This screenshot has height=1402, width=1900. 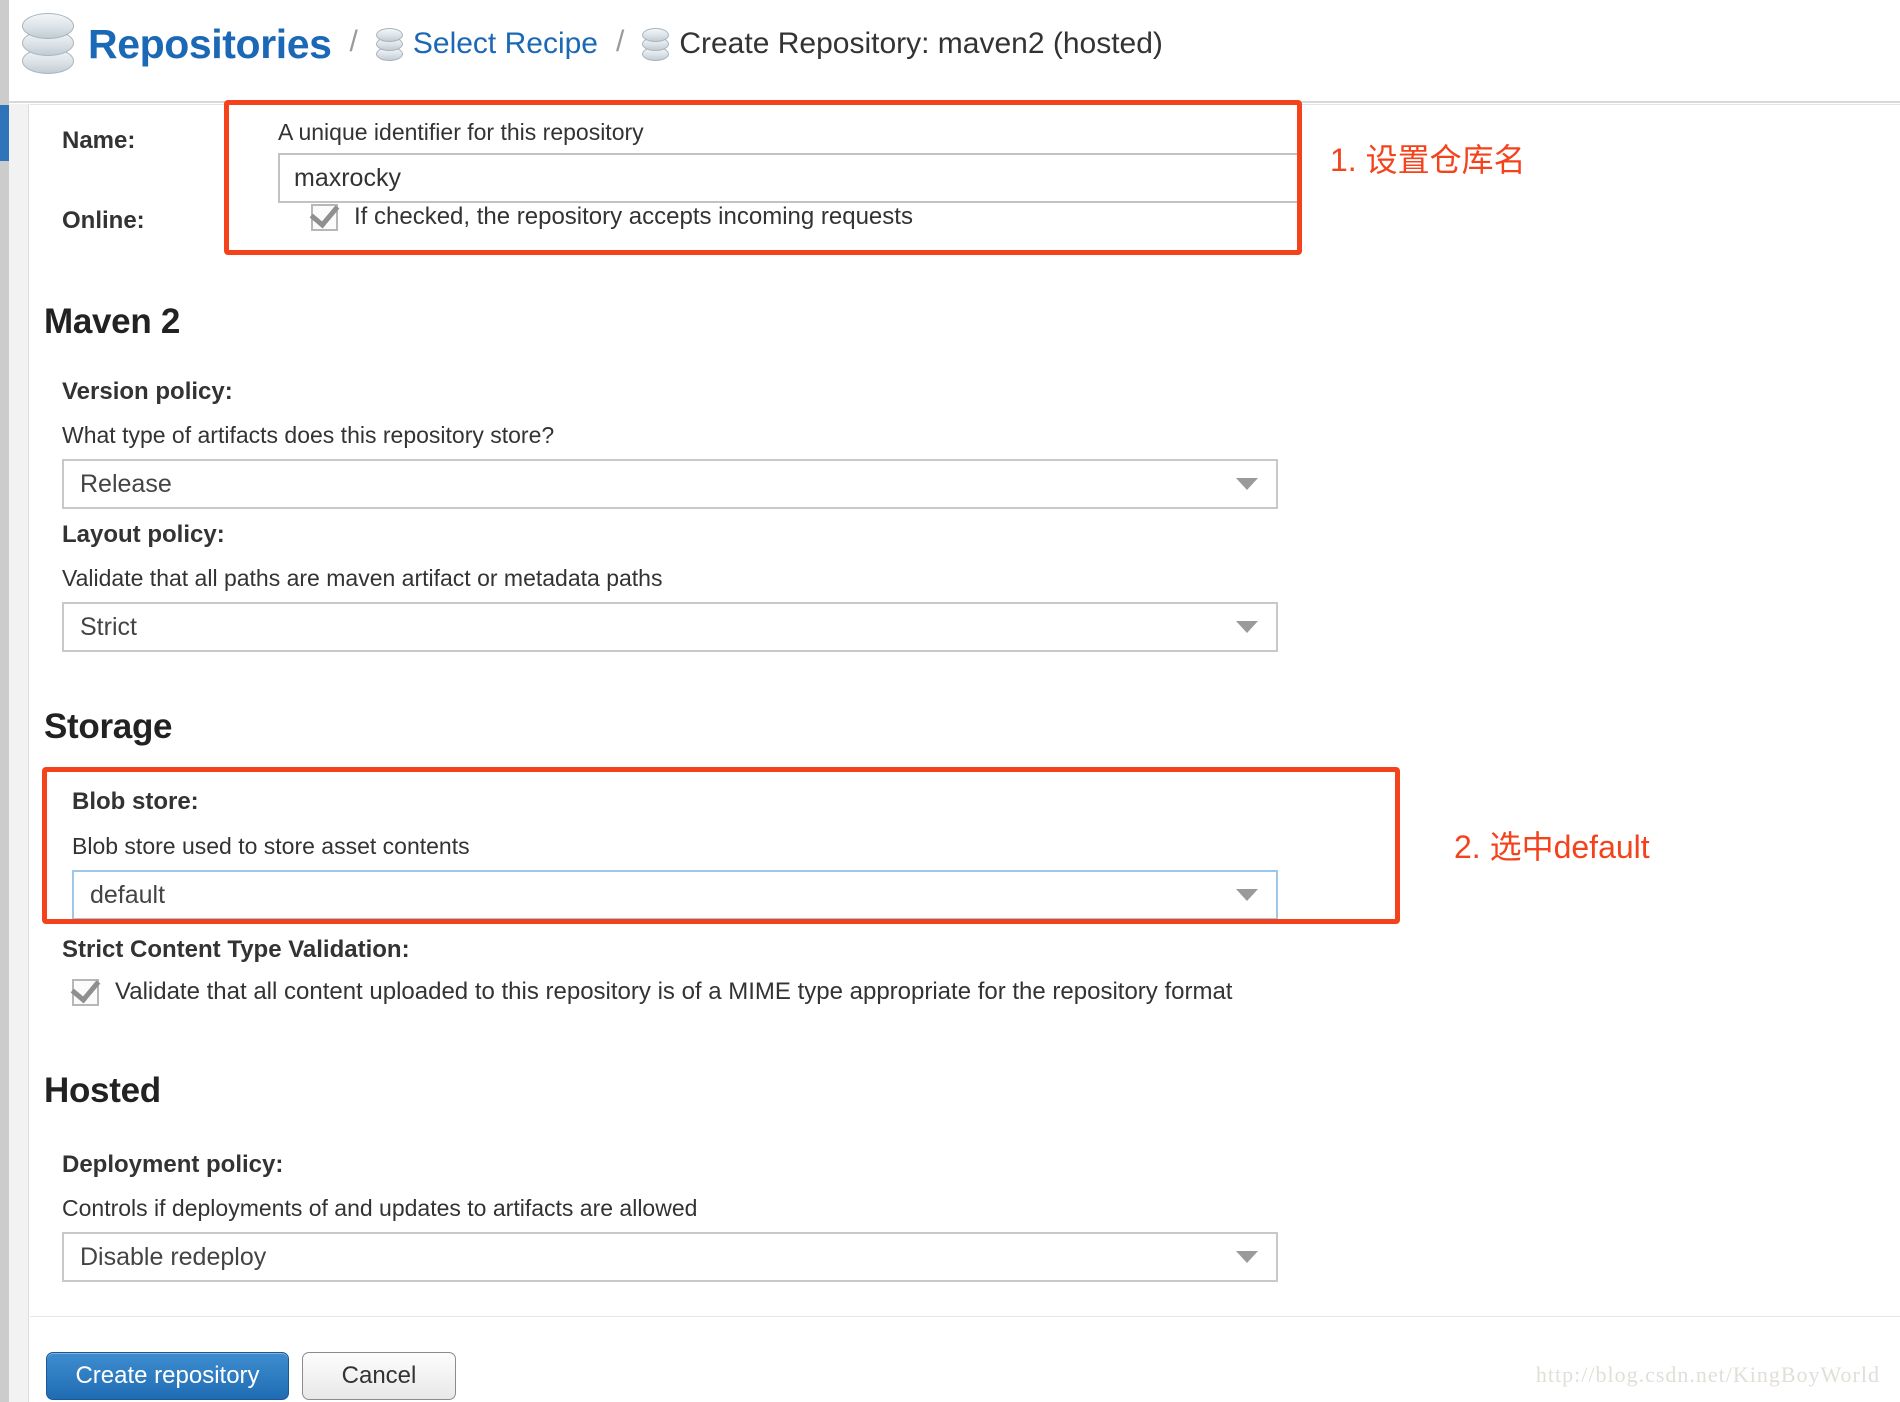 I want to click on repository-name-input, so click(x=790, y=178).